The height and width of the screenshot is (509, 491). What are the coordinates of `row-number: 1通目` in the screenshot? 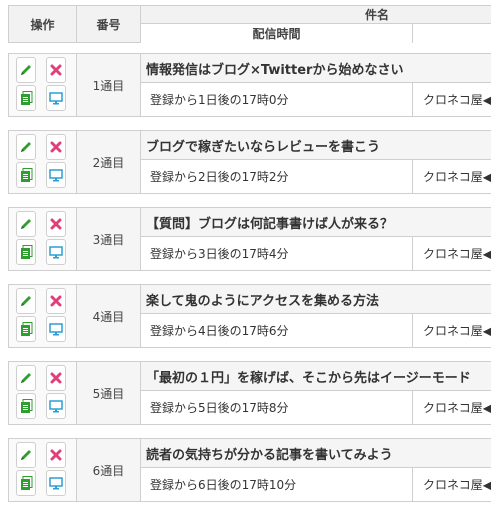 It's located at (109, 85).